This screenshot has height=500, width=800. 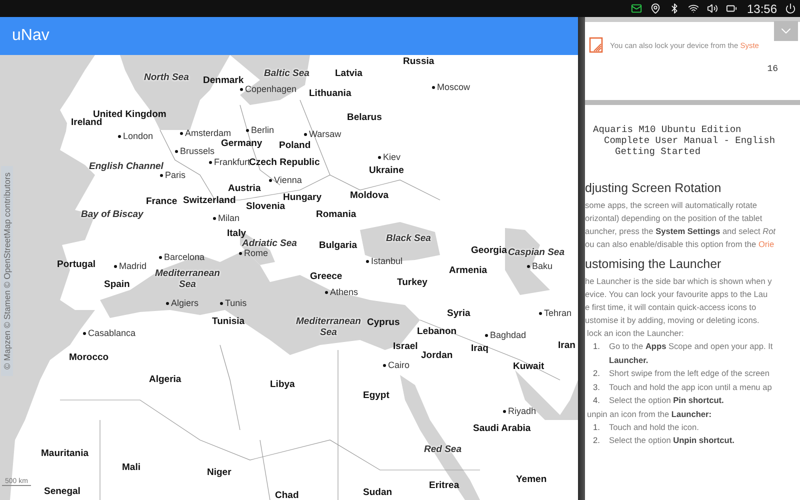 I want to click on location-icon, so click(x=655, y=8).